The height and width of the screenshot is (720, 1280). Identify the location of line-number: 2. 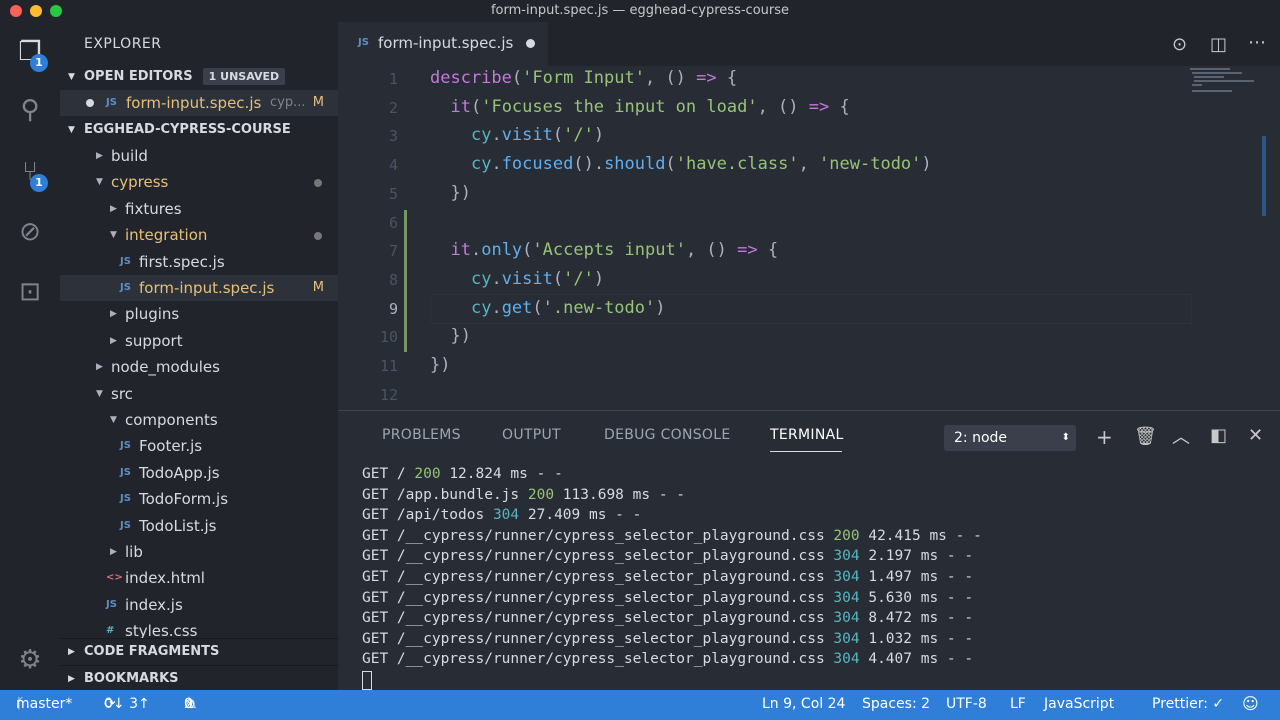
(393, 107).